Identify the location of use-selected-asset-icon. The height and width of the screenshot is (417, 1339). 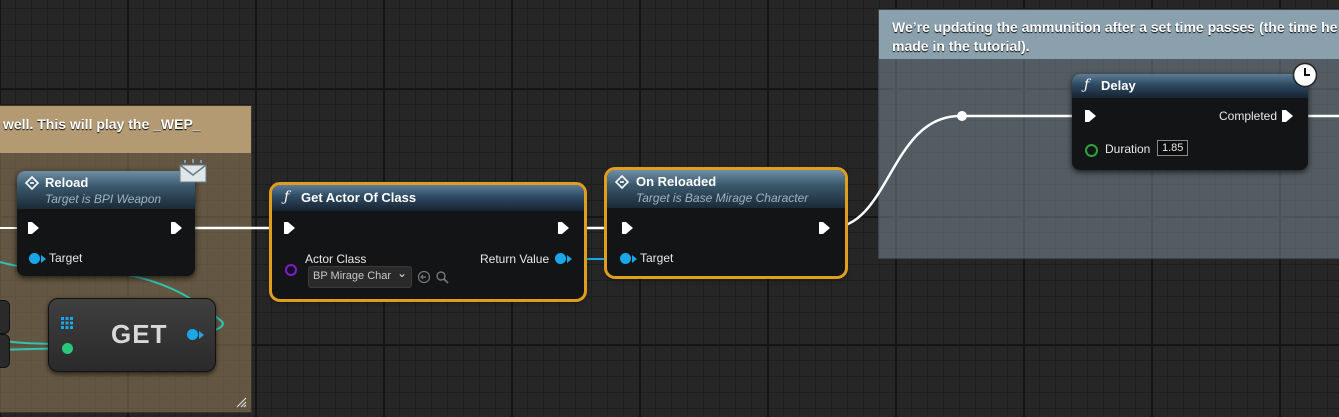
(424, 277).